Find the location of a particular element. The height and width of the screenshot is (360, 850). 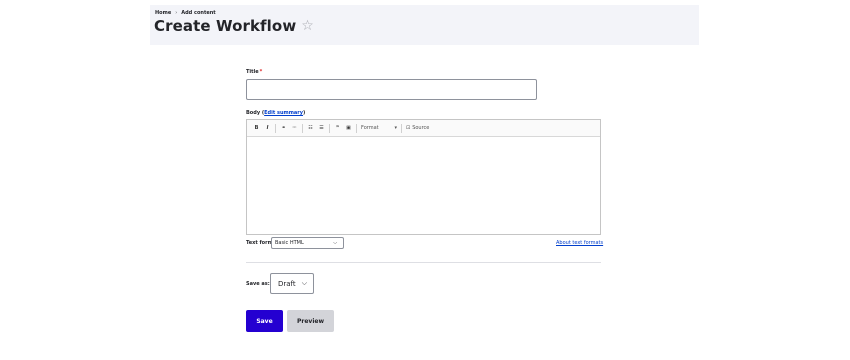

body-label-prefix: Body ( is located at coordinates (255, 113).